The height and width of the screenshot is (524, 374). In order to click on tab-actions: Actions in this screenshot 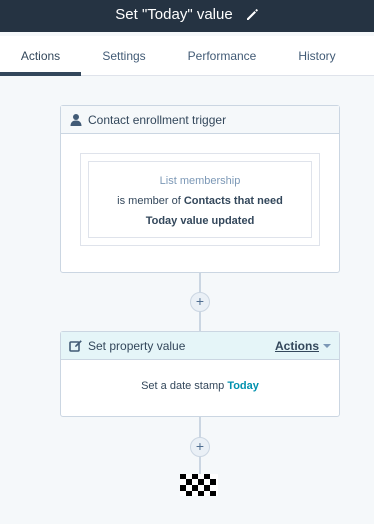, I will do `click(40, 56)`.